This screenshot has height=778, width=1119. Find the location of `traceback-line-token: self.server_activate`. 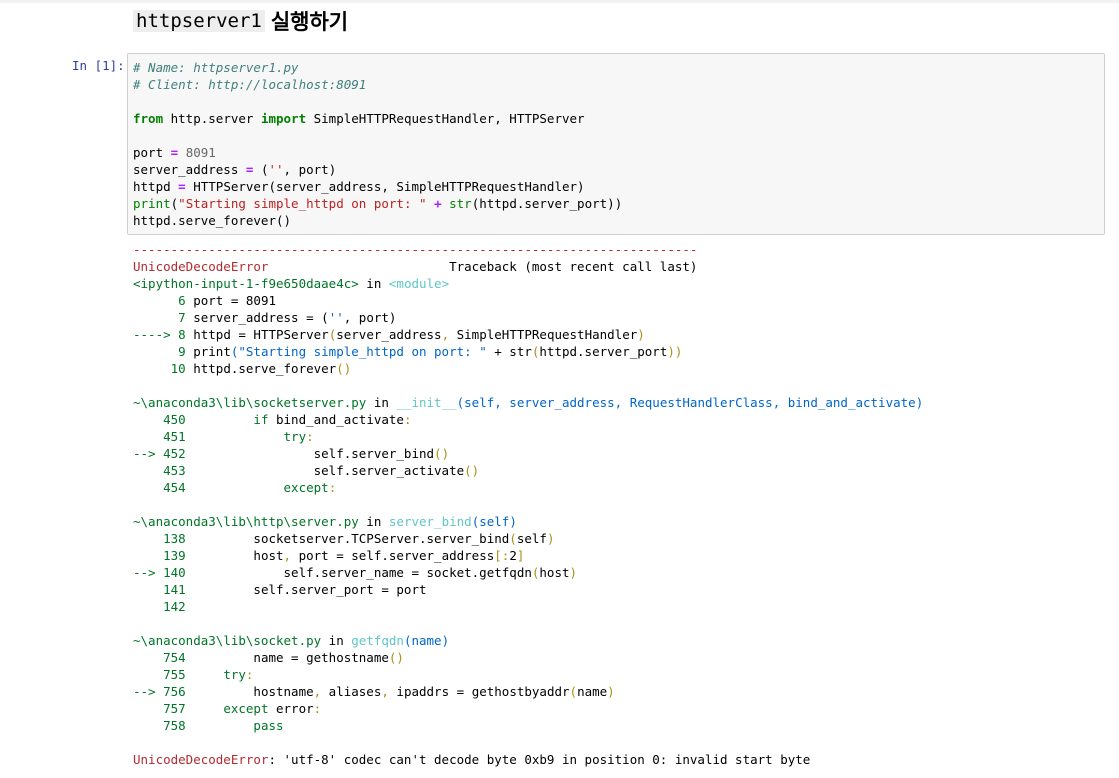

traceback-line-token: self.server_activate is located at coordinates (325, 470).